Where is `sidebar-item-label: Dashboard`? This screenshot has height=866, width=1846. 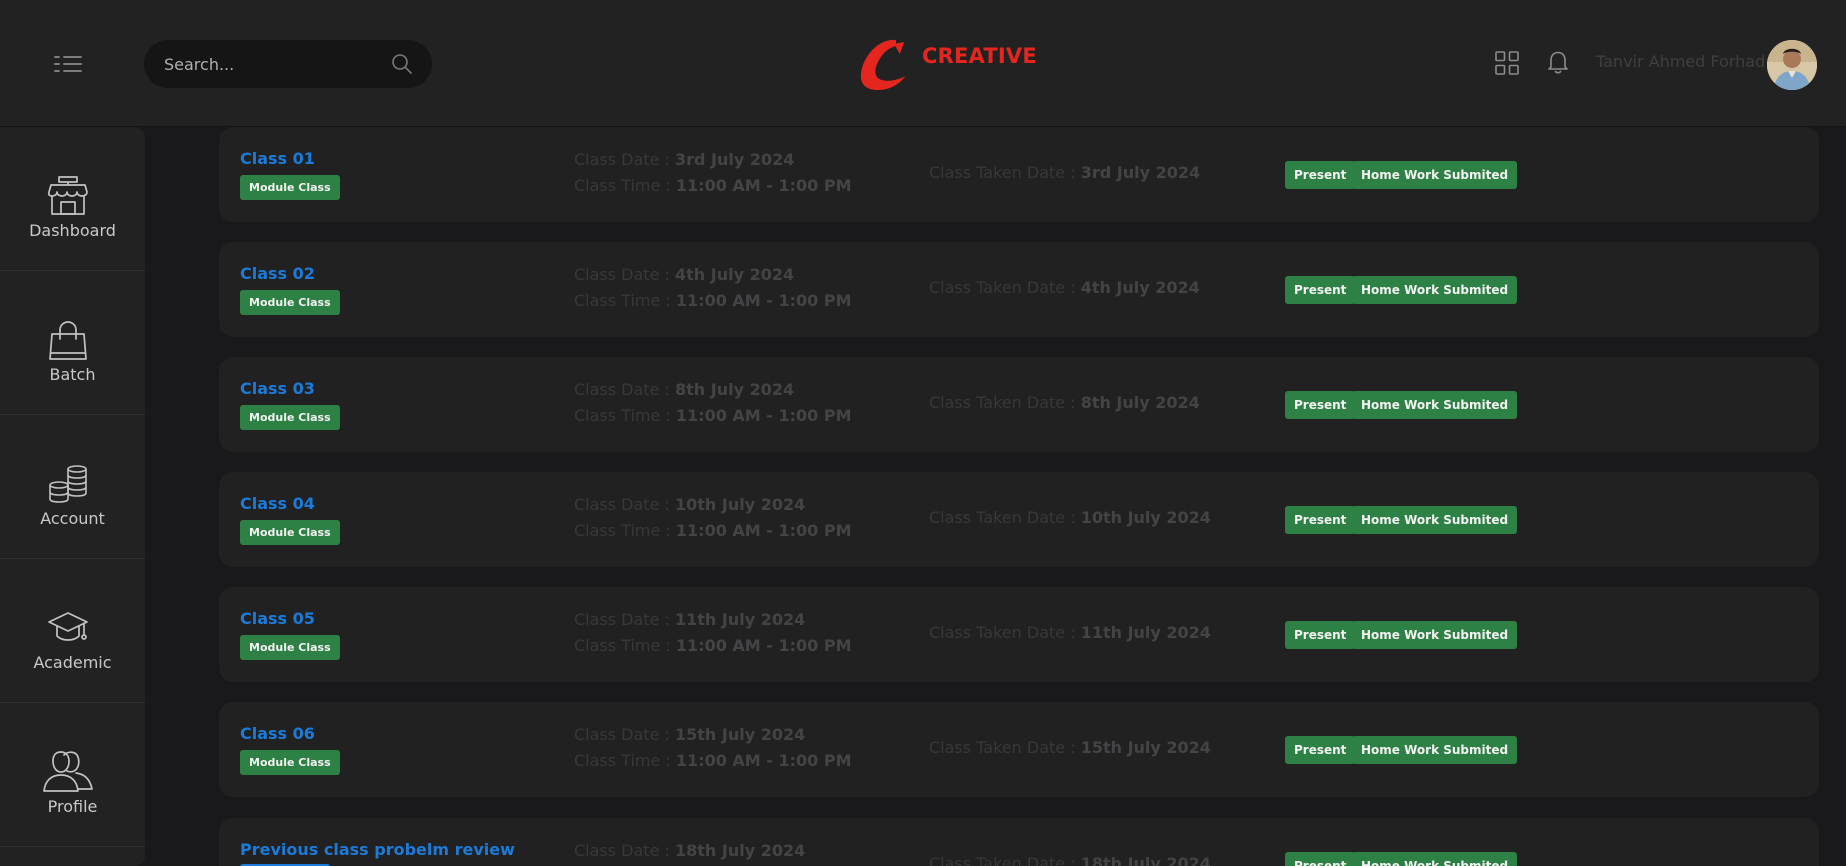
sidebar-item-label: Dashboard is located at coordinates (72, 230).